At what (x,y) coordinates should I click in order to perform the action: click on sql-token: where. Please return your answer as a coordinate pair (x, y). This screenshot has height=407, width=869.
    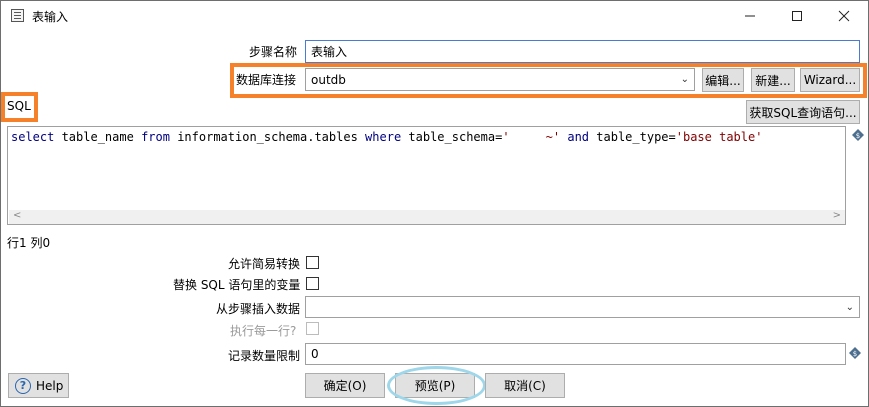
    Looking at the image, I should click on (383, 137).